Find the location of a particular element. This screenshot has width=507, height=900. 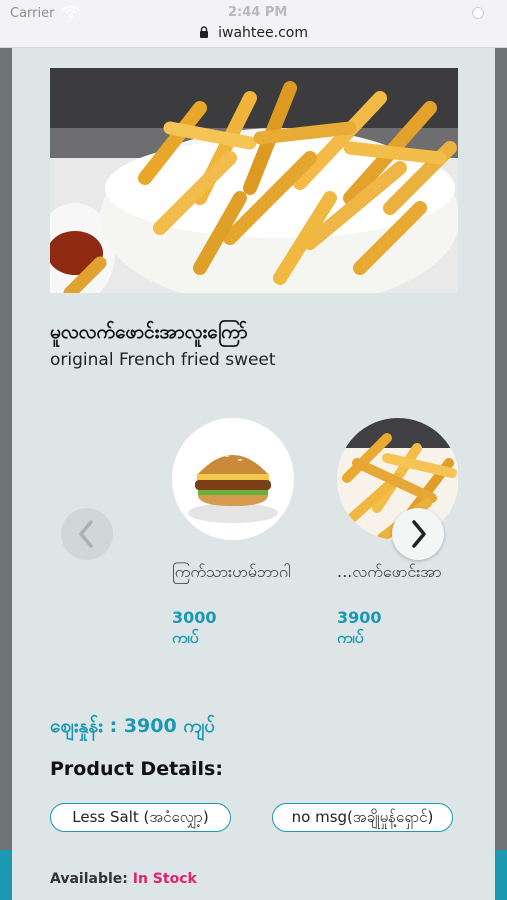

left-gutter is located at coordinates (6, 474).